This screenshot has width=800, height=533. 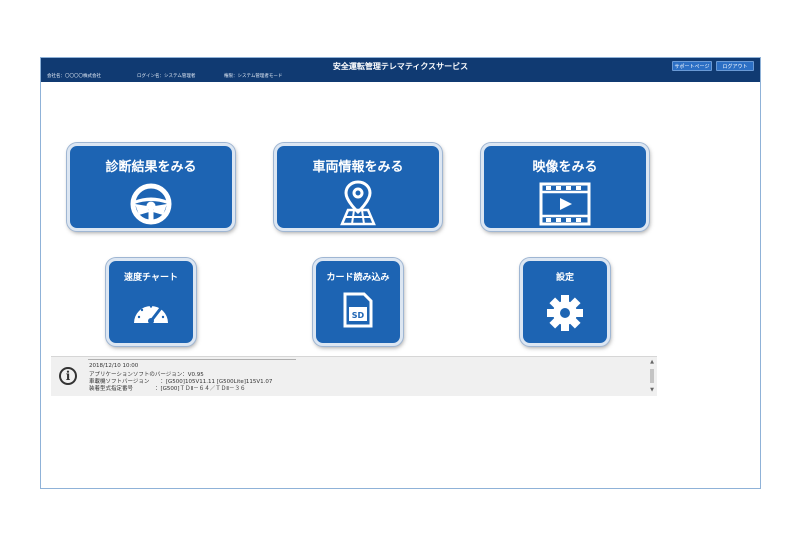 I want to click on speed-chart-button: 速度チャート, so click(x=151, y=302).